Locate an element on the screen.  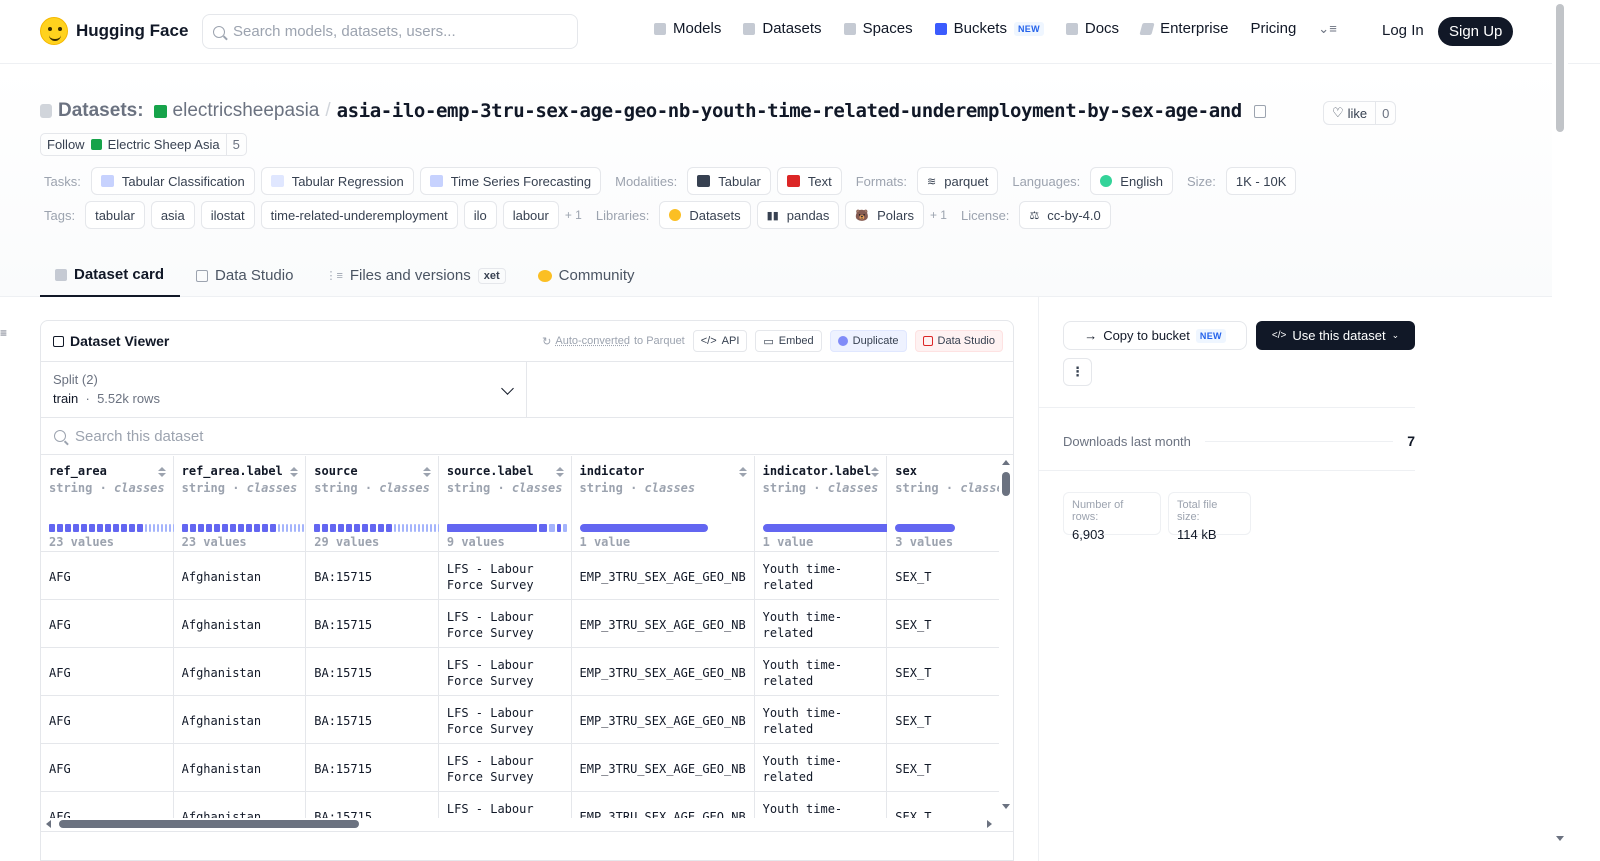
nav-models: Models is located at coordinates (687, 28).